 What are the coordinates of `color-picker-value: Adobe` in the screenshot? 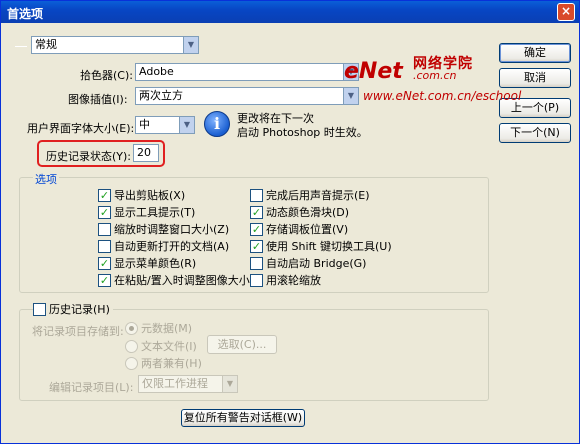 It's located at (156, 71).